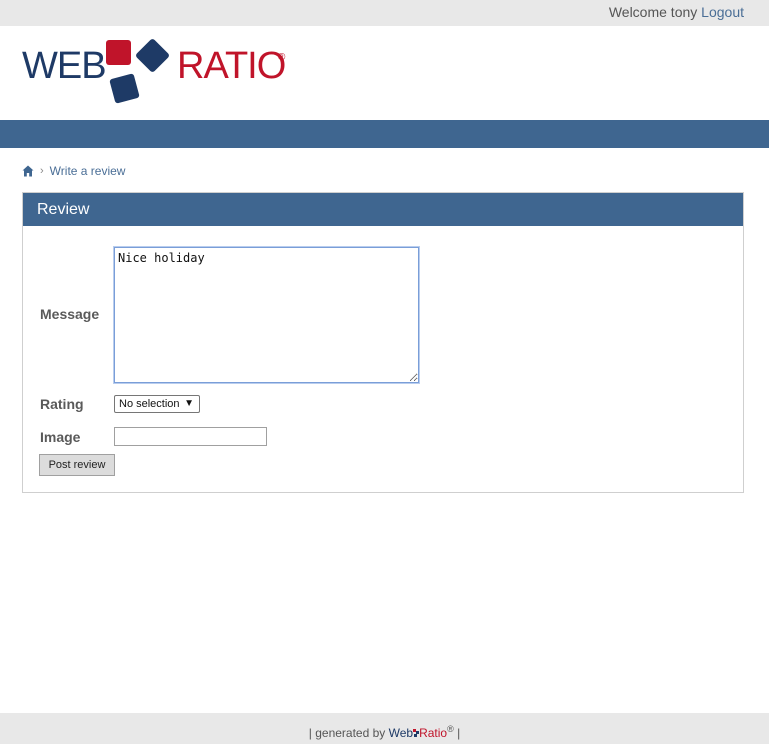  What do you see at coordinates (189, 403) in the screenshot?
I see `dropdown-arrow-icon: ▼` at bounding box center [189, 403].